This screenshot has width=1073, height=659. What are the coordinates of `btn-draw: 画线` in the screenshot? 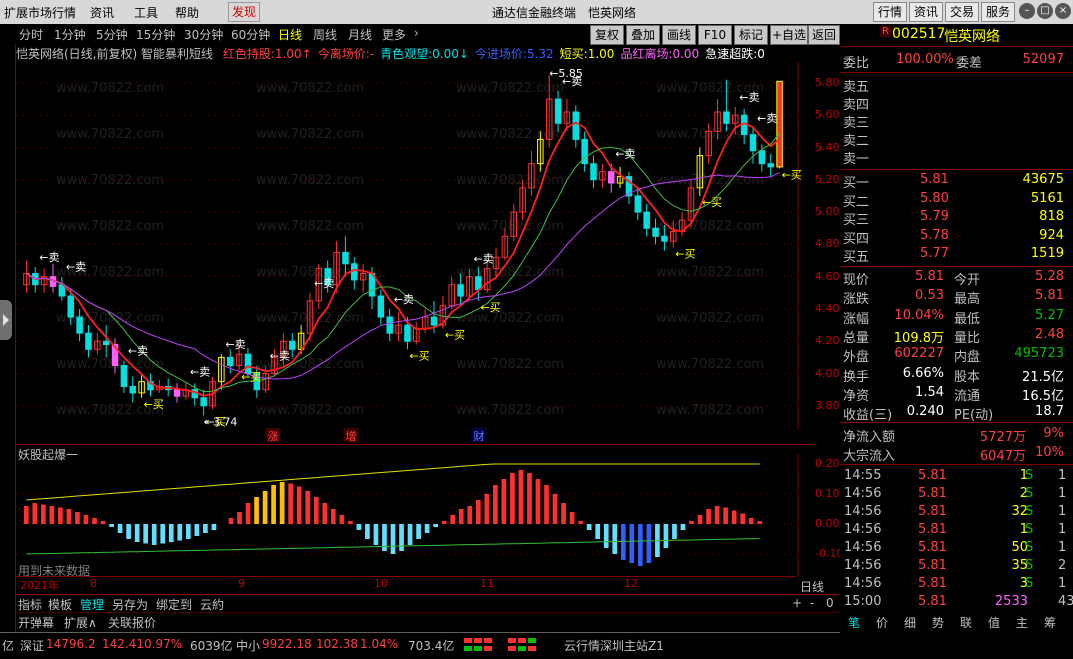 It's located at (679, 35).